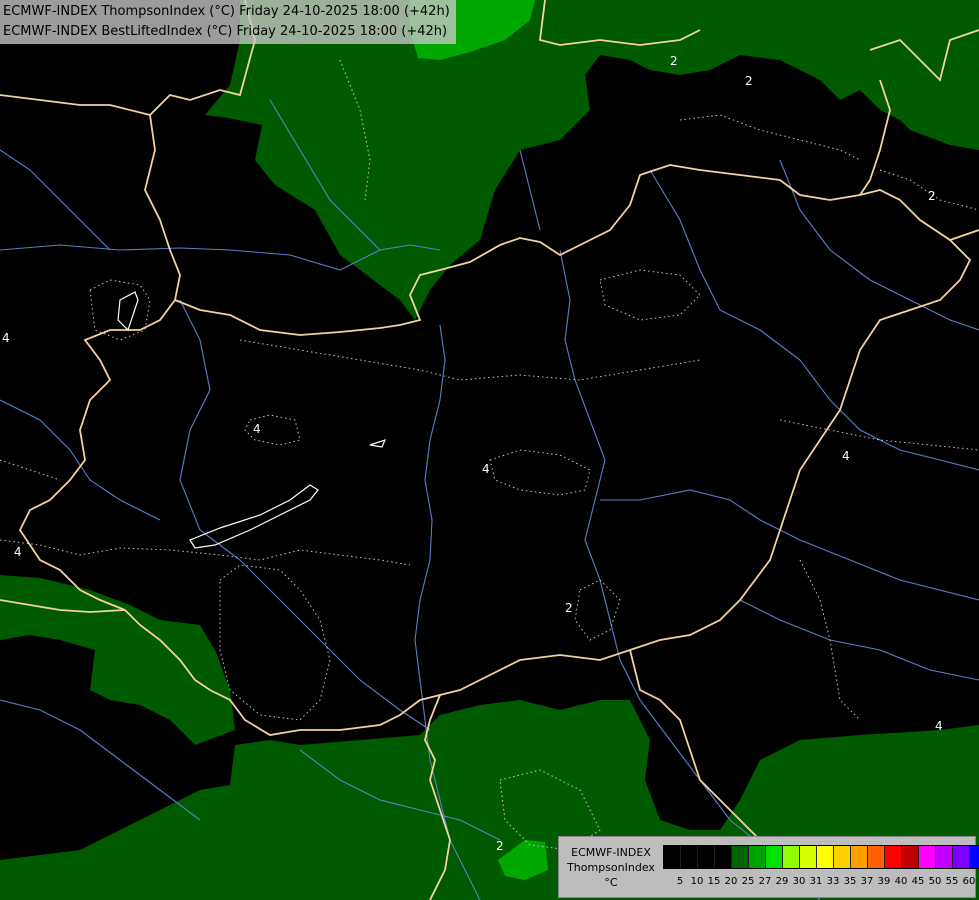  Describe the element at coordinates (731, 881) in the screenshot. I see `legend-tick-label: 20` at that location.